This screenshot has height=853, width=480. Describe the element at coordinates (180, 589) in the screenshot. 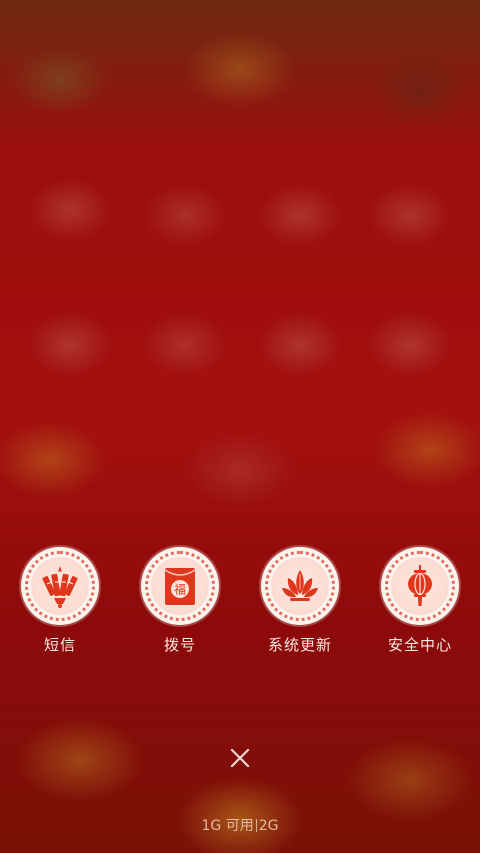

I see `fu-character: 福` at that location.